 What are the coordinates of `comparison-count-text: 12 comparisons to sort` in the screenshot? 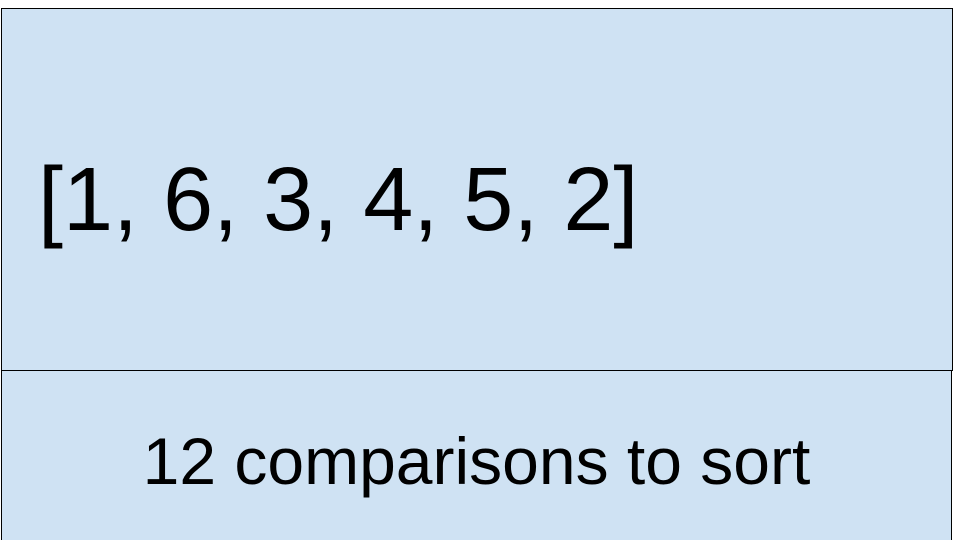 It's located at (476, 461).